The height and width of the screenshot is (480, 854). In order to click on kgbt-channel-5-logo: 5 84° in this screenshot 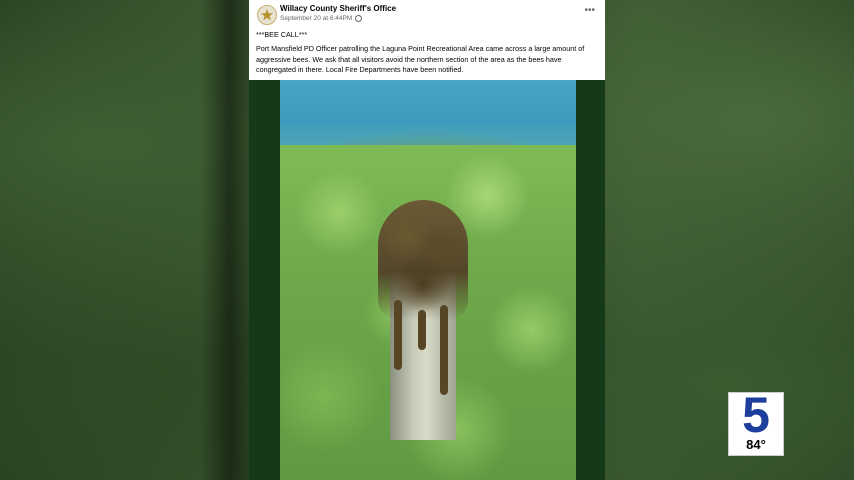, I will do `click(756, 421)`.